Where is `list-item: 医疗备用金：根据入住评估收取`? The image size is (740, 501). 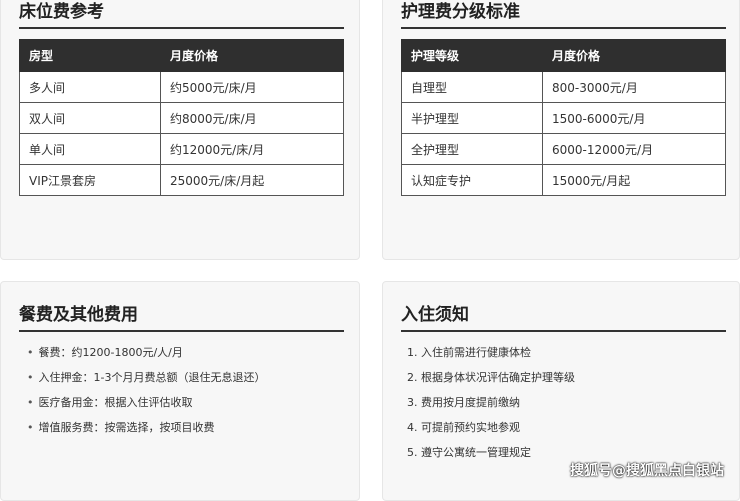 list-item: 医疗备用金：根据入住评估收取 is located at coordinates (146, 406).